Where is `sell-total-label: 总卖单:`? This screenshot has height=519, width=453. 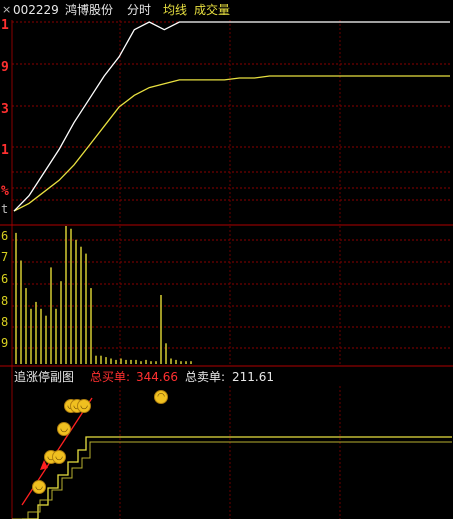
sell-total-label: 总卖单: is located at coordinates (205, 377).